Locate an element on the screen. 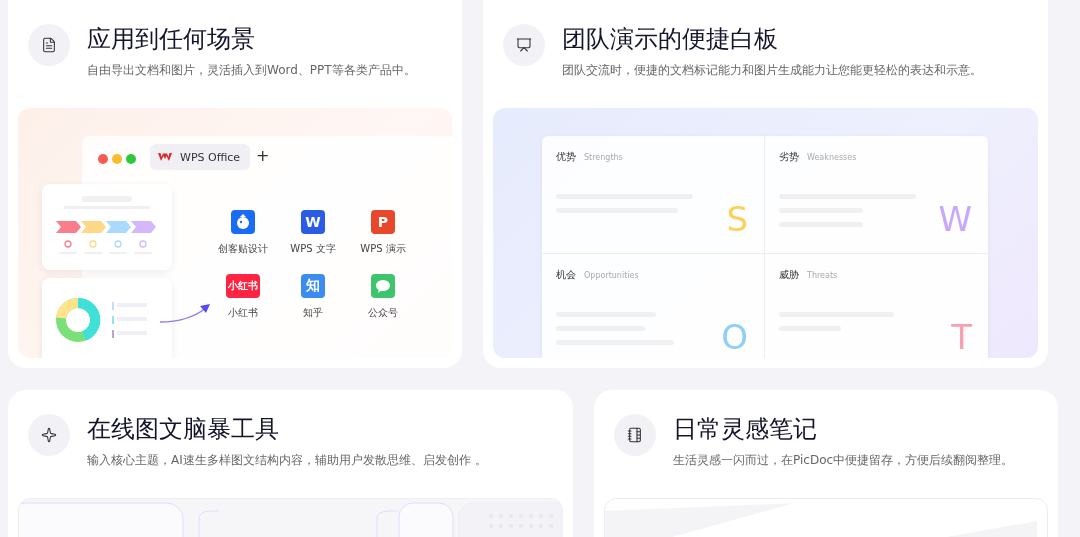  quadrant-label: 威胁 is located at coordinates (789, 275).